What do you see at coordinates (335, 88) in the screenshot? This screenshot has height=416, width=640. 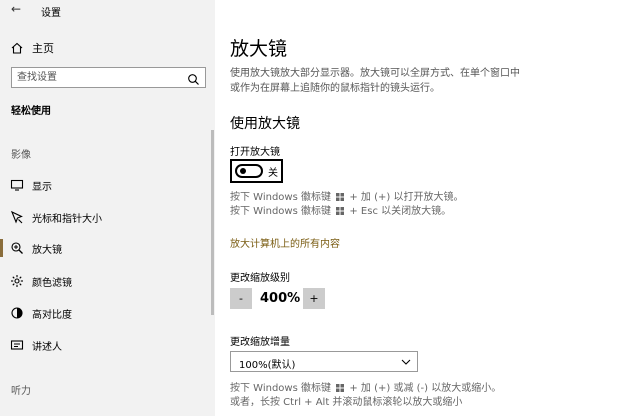 I see `description-line: 或作为在屏幕上追随你的鼠标指针的镜头运行。` at bounding box center [335, 88].